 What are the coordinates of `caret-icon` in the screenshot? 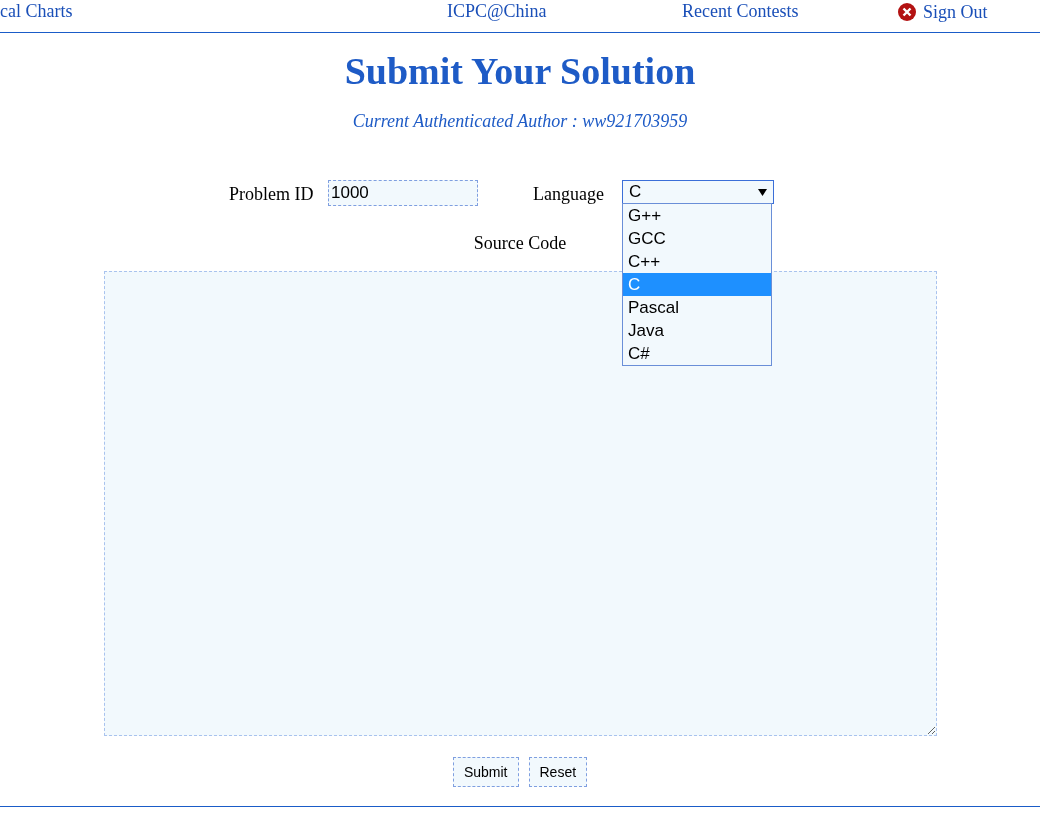 It's located at (762, 192).